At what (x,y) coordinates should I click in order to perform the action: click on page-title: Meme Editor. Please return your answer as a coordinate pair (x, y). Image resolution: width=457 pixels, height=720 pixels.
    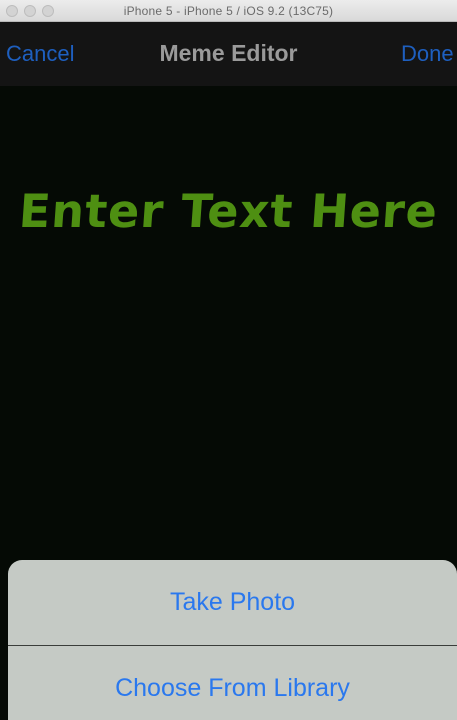
    Looking at the image, I should click on (228, 53).